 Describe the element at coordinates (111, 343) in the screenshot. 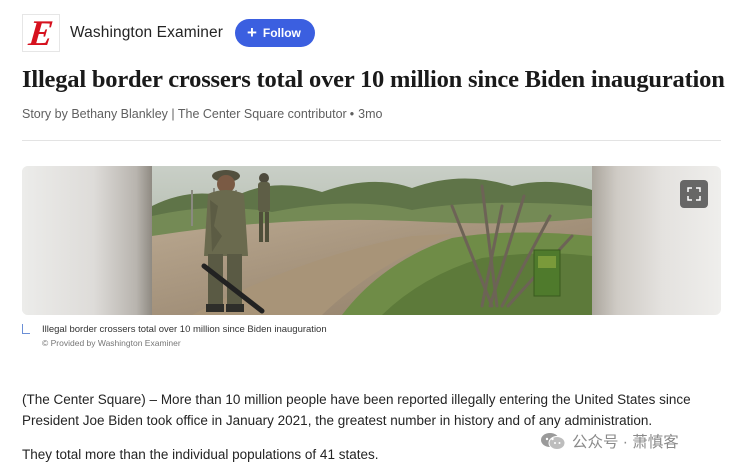

I see `image-credit: © Provided by Washington Examiner` at that location.